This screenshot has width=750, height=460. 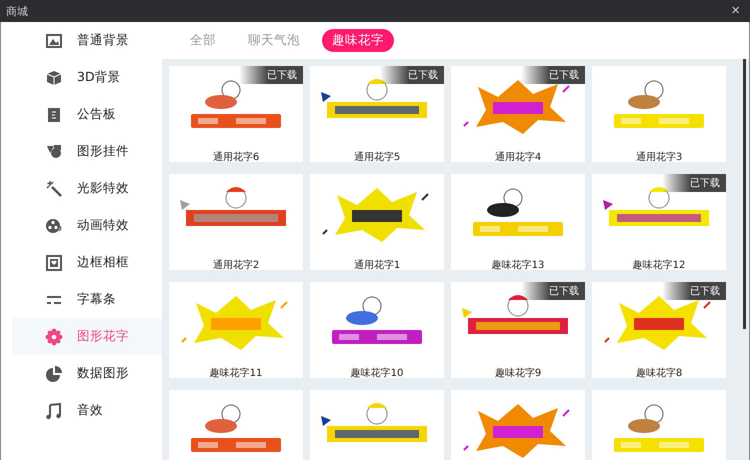 What do you see at coordinates (236, 330) in the screenshot?
I see `sticker-card: 趣味花字11` at bounding box center [236, 330].